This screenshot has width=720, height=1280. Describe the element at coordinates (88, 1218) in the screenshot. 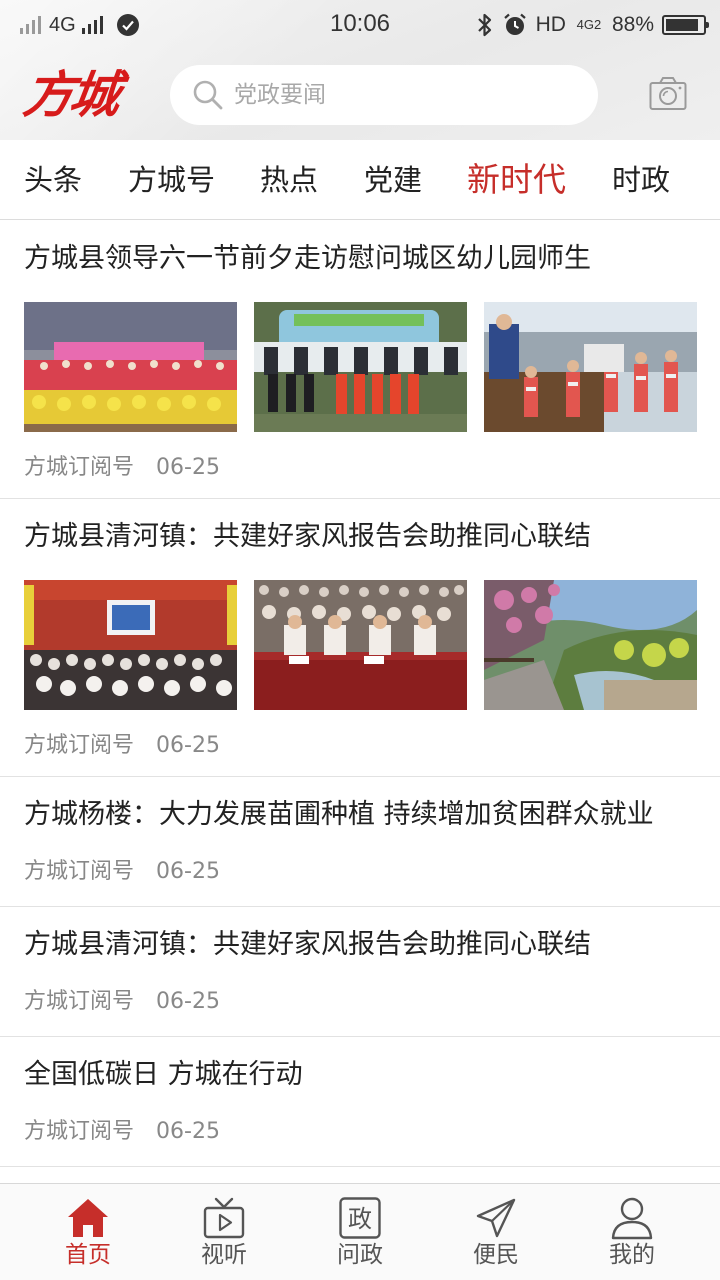

I see `home-icon` at that location.